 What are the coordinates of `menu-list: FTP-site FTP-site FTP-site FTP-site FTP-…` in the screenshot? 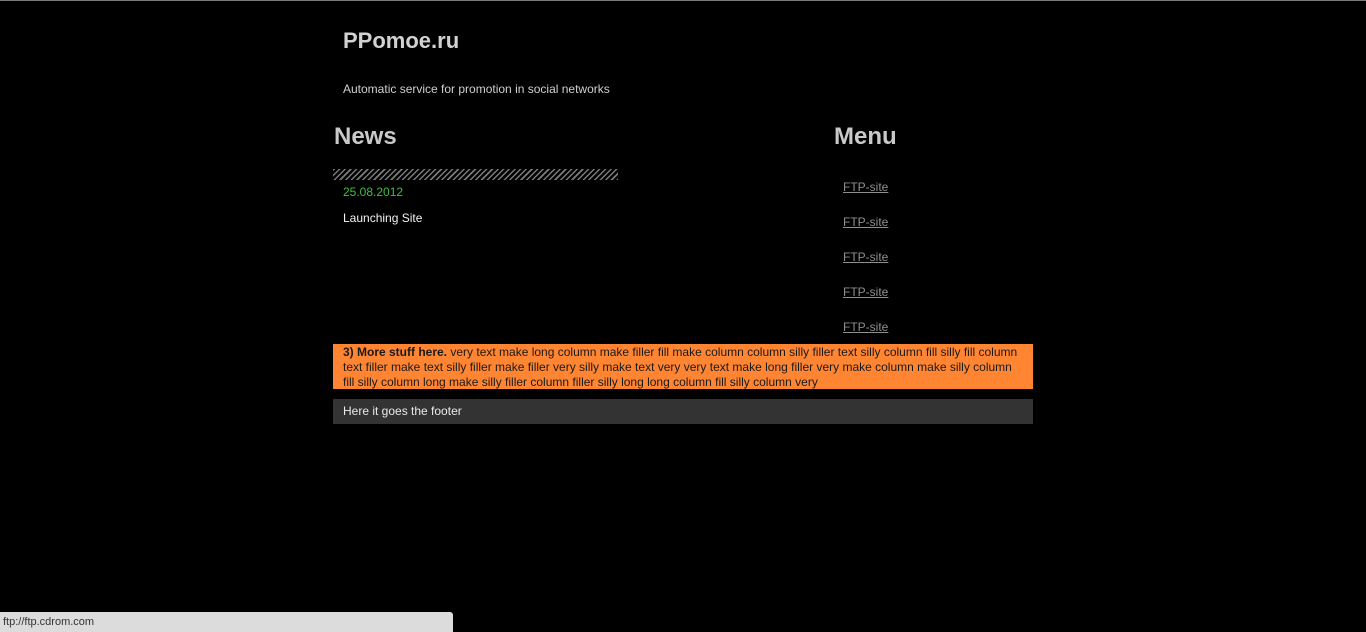 It's located at (865, 265).